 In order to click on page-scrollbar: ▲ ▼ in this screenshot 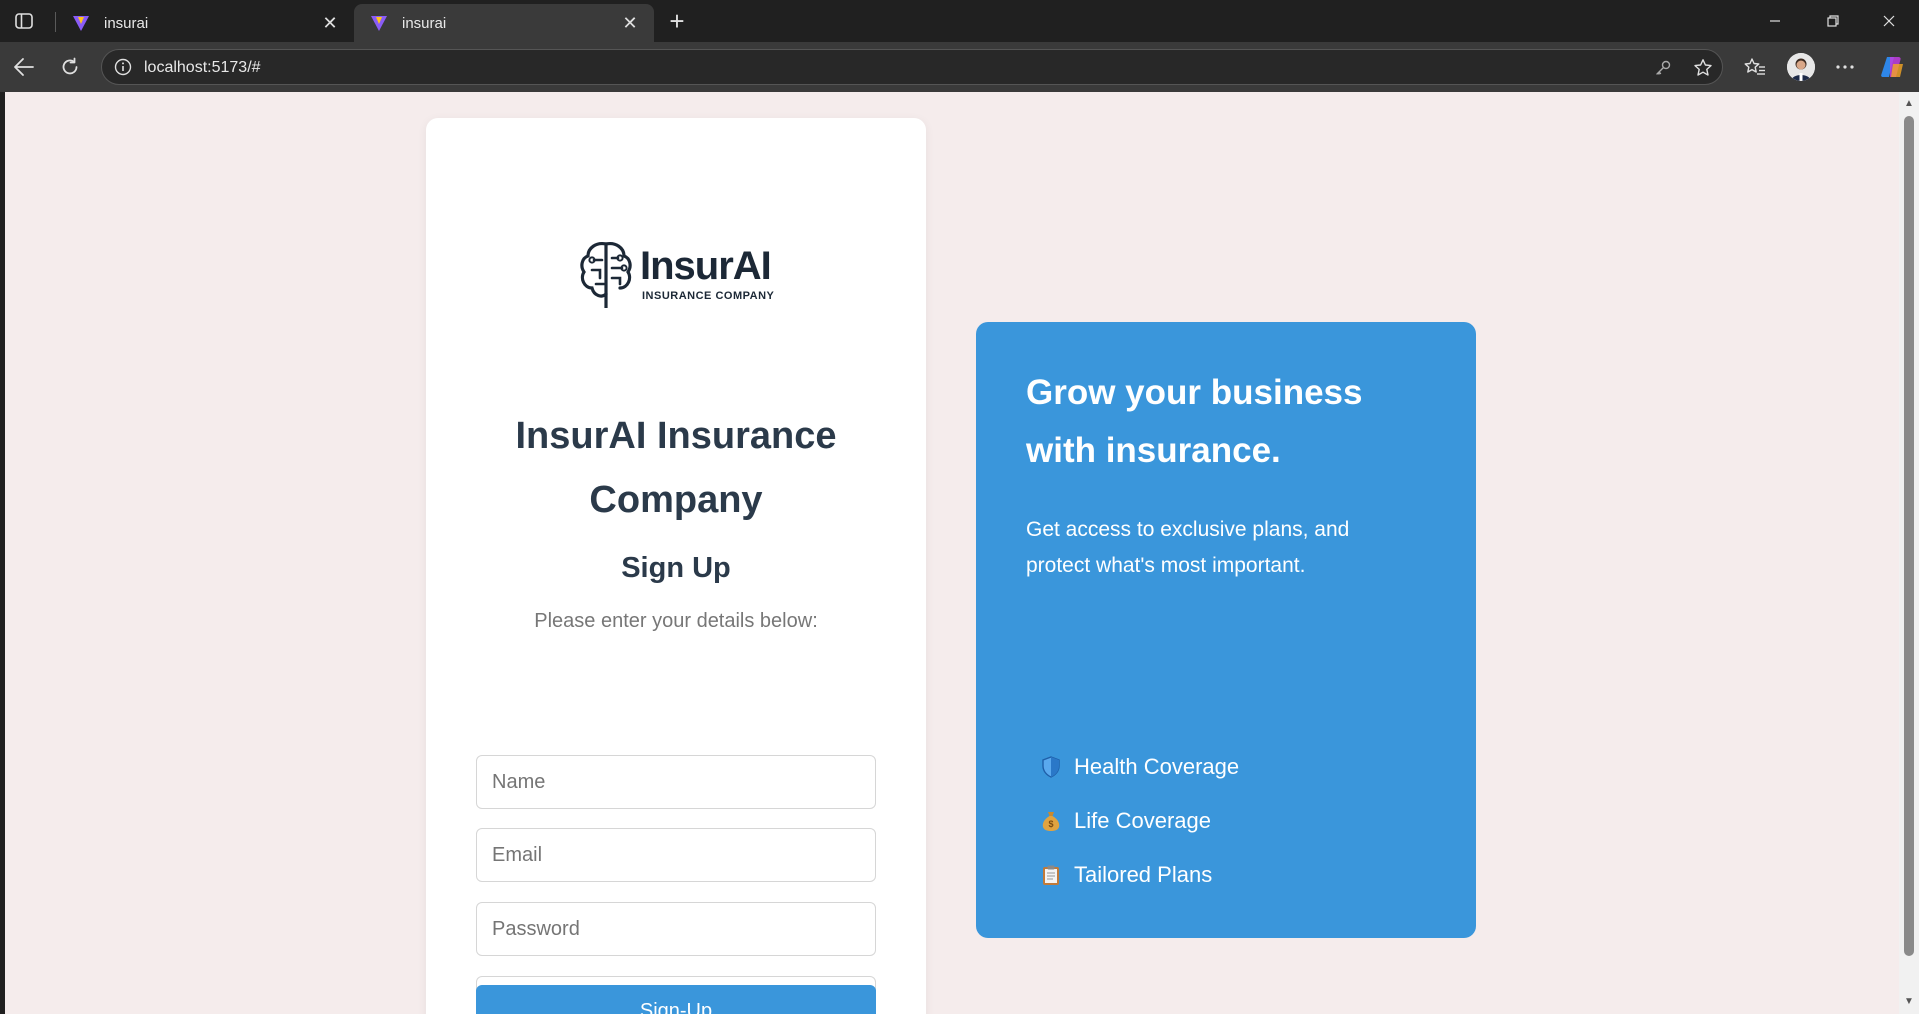, I will do `click(1909, 553)`.